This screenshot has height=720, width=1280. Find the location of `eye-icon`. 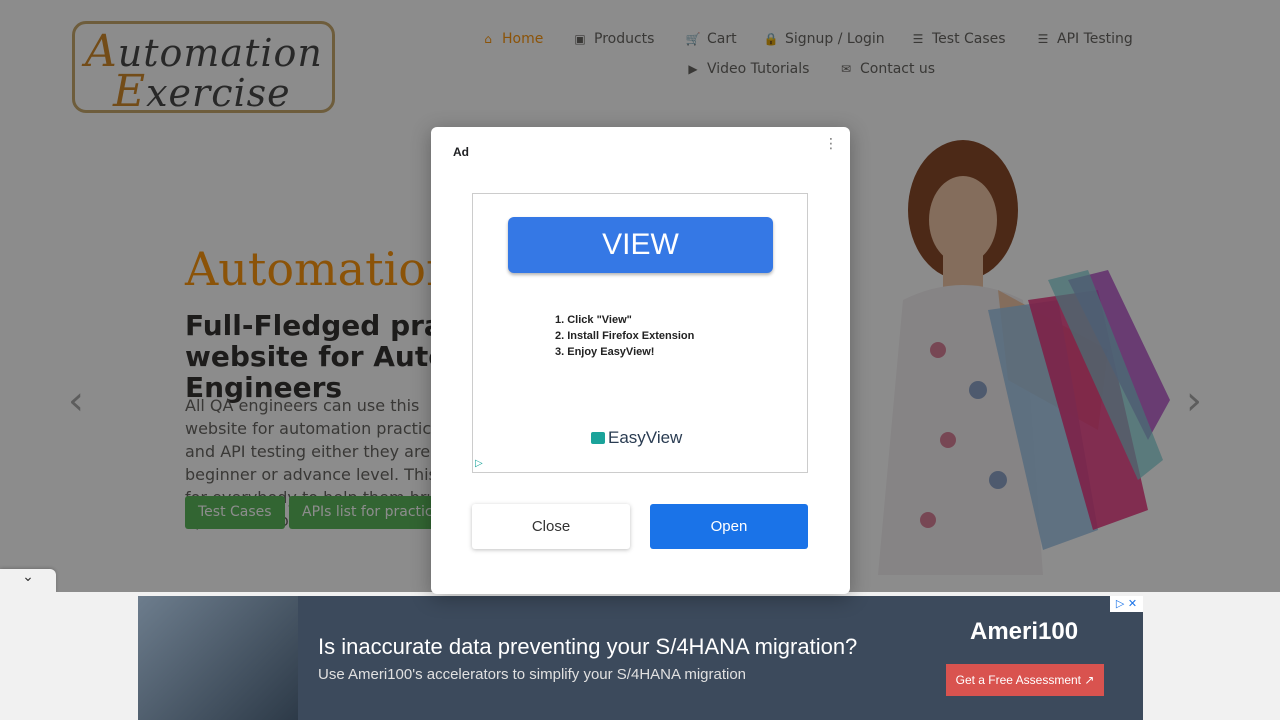

eye-icon is located at coordinates (598, 438).